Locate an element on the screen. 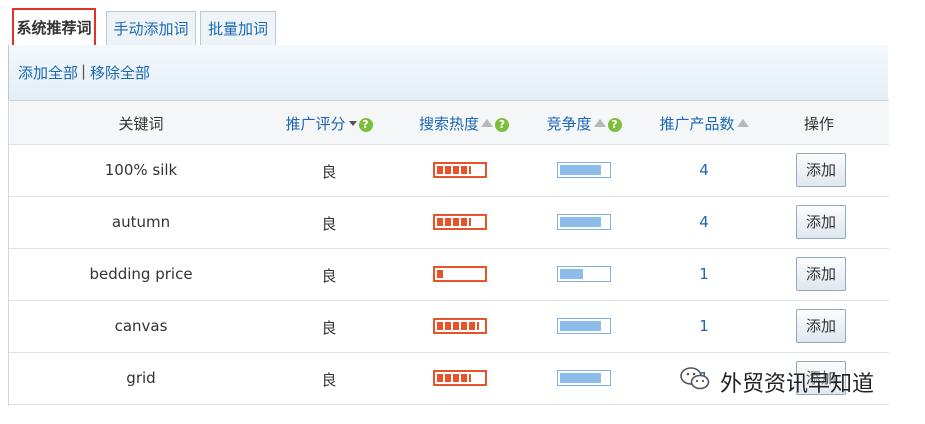  tab-label: 批量加词 is located at coordinates (237, 29).